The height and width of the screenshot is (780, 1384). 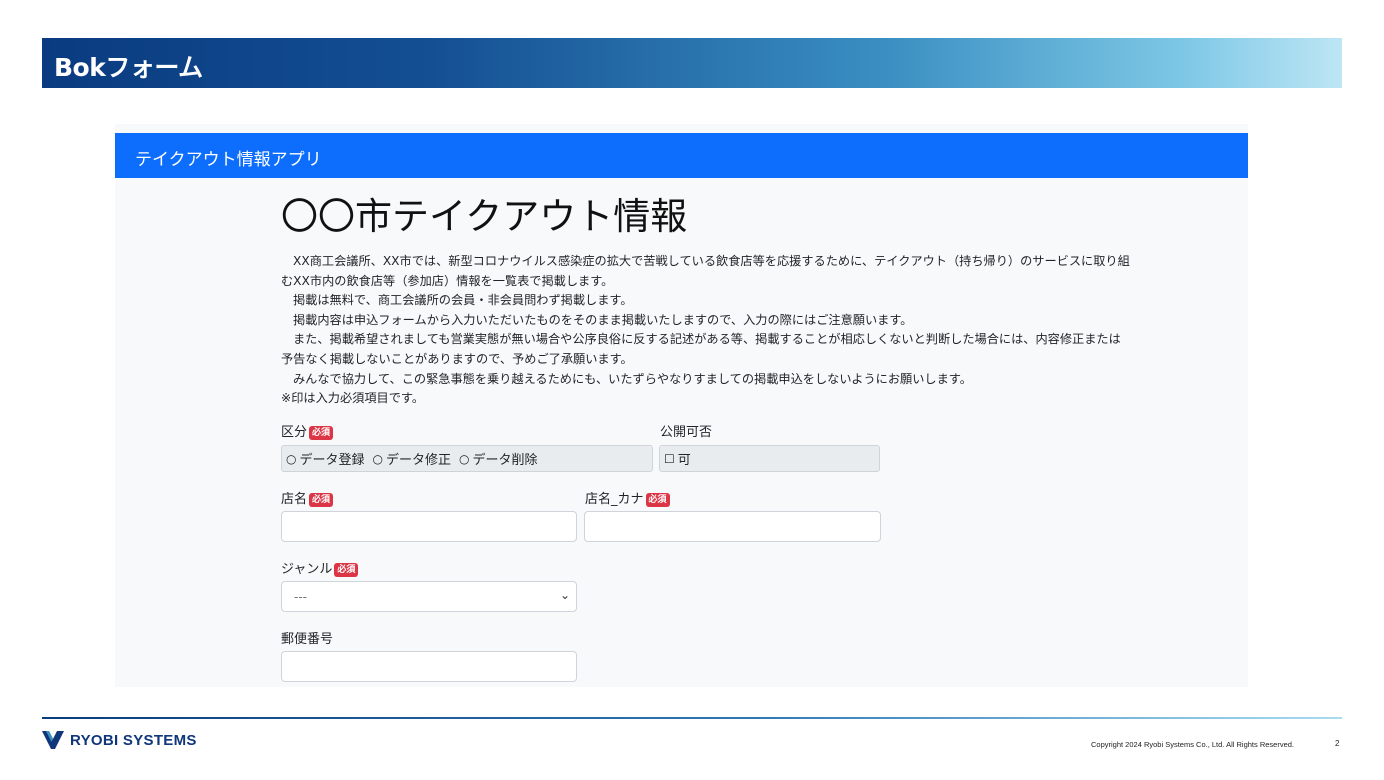 I want to click on intro-line: ※印は入力必須項目です。, so click(x=353, y=398).